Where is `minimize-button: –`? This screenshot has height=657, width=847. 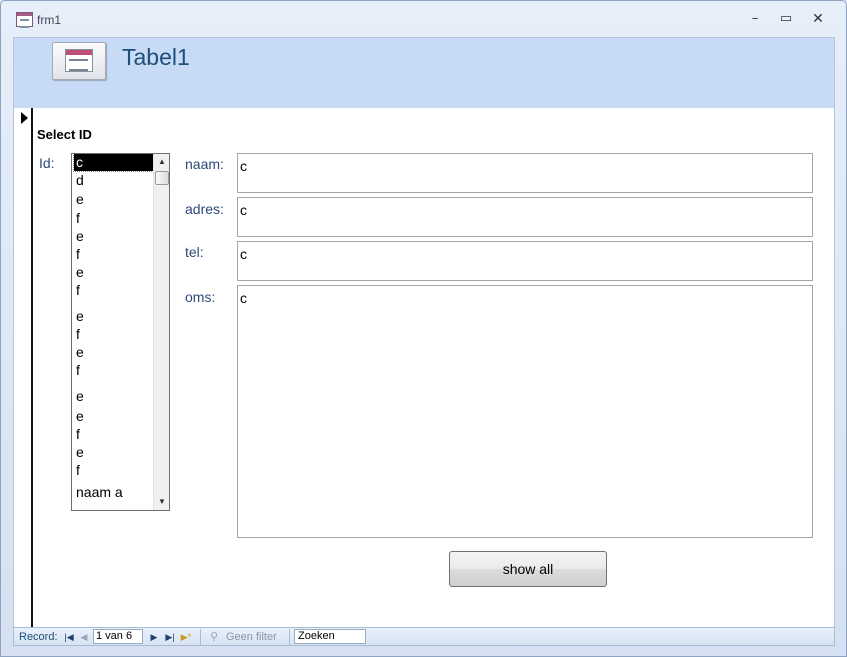 minimize-button: – is located at coordinates (755, 19).